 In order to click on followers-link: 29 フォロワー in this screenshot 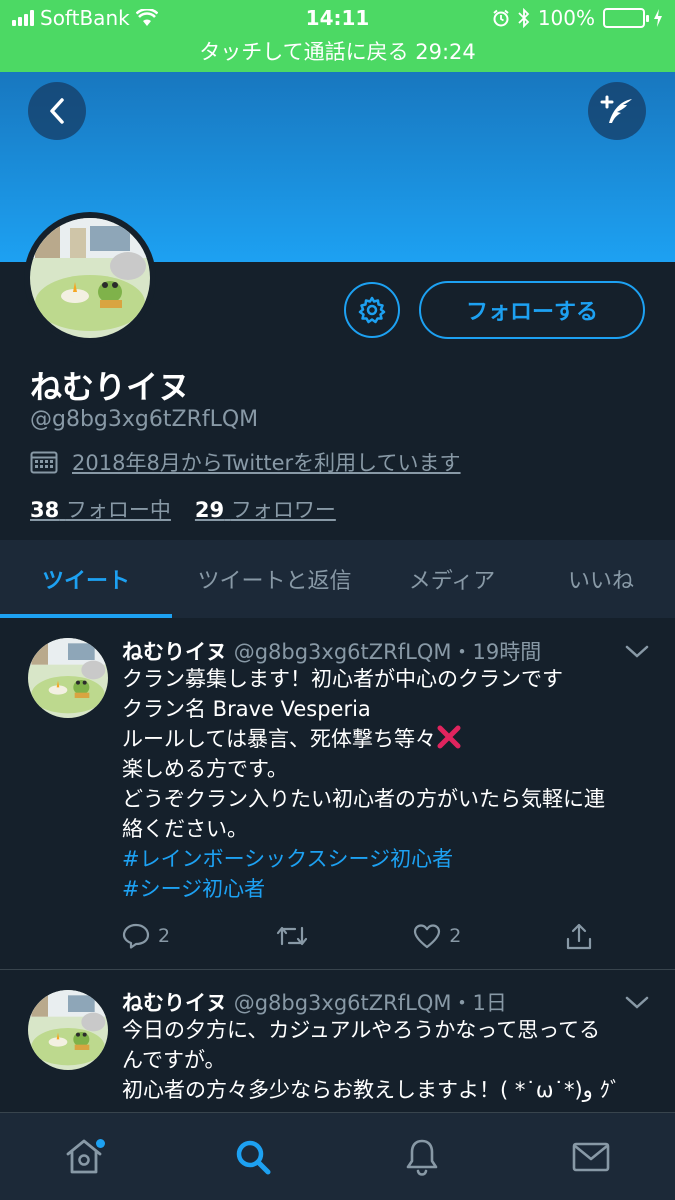, I will do `click(265, 509)`.